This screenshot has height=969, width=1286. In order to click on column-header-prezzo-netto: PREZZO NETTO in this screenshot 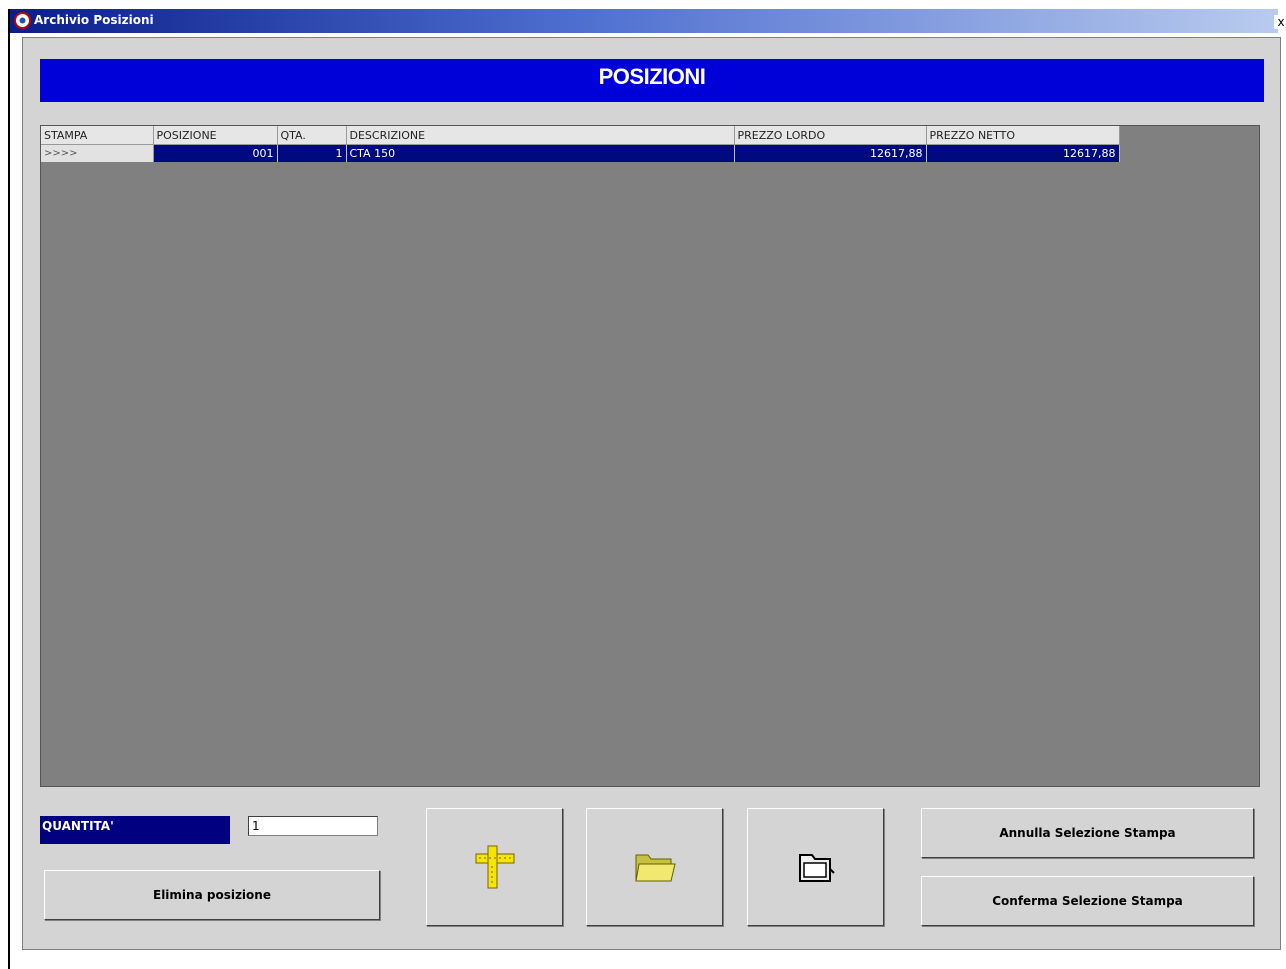, I will do `click(1023, 135)`.